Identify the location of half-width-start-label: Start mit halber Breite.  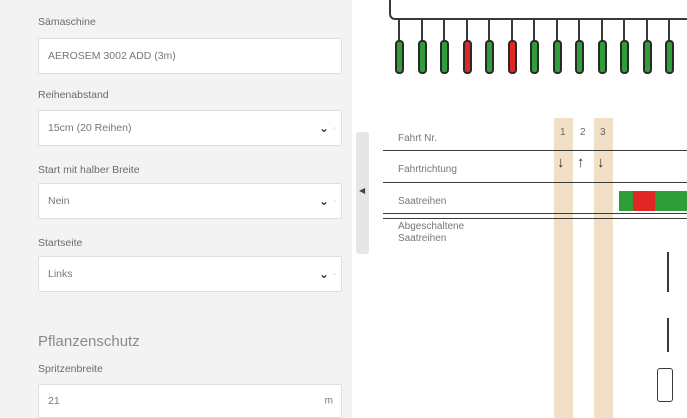
(89, 170).